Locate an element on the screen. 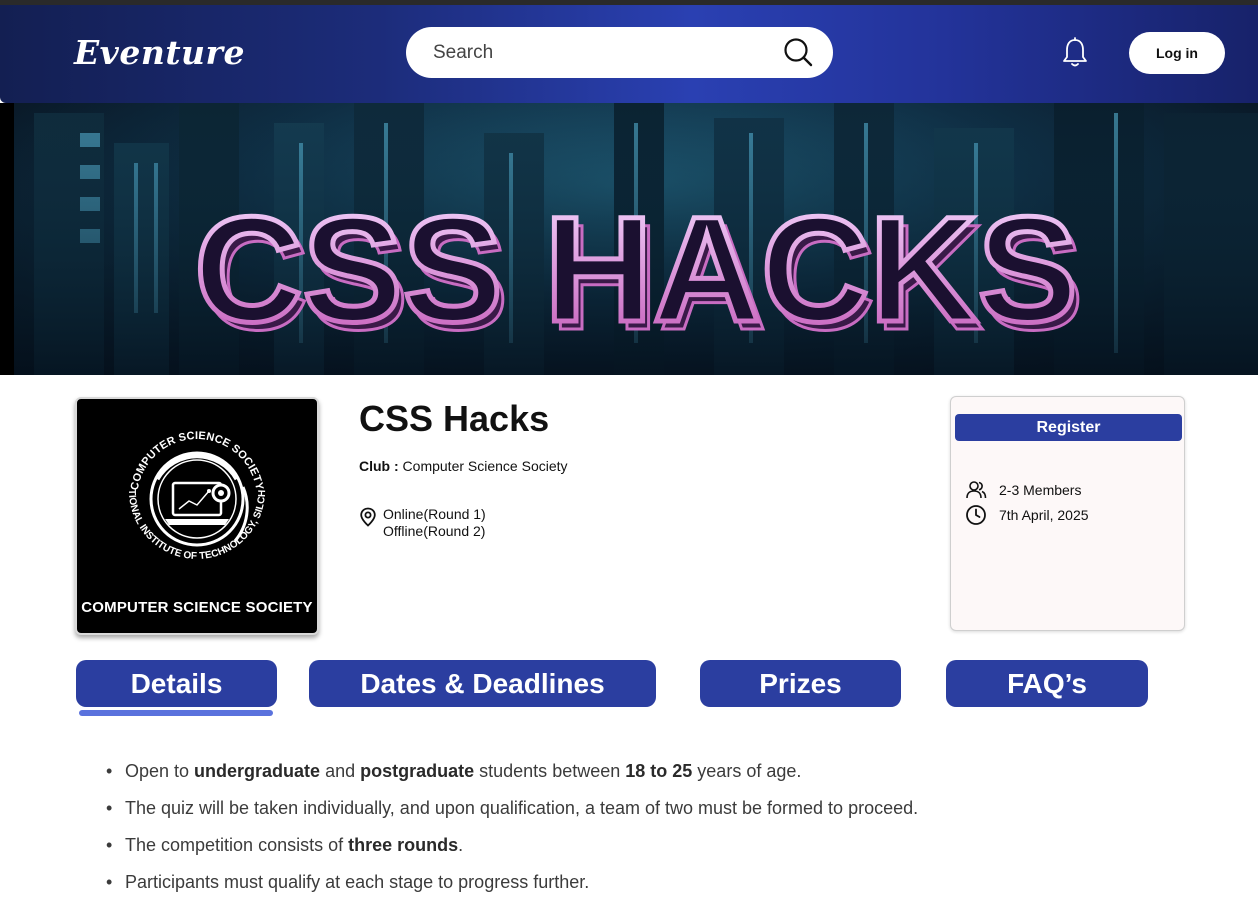 This screenshot has width=1258, height=902. notification-bell-icon is located at coordinates (1075, 53).